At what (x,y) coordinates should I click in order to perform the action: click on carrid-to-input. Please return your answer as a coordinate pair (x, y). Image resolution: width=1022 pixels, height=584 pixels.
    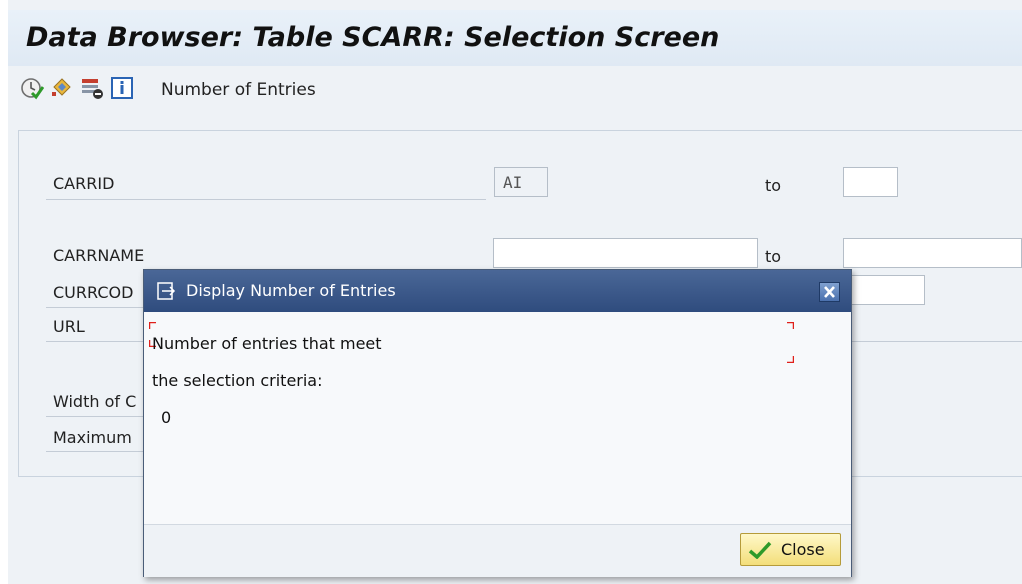
    Looking at the image, I should click on (870, 182).